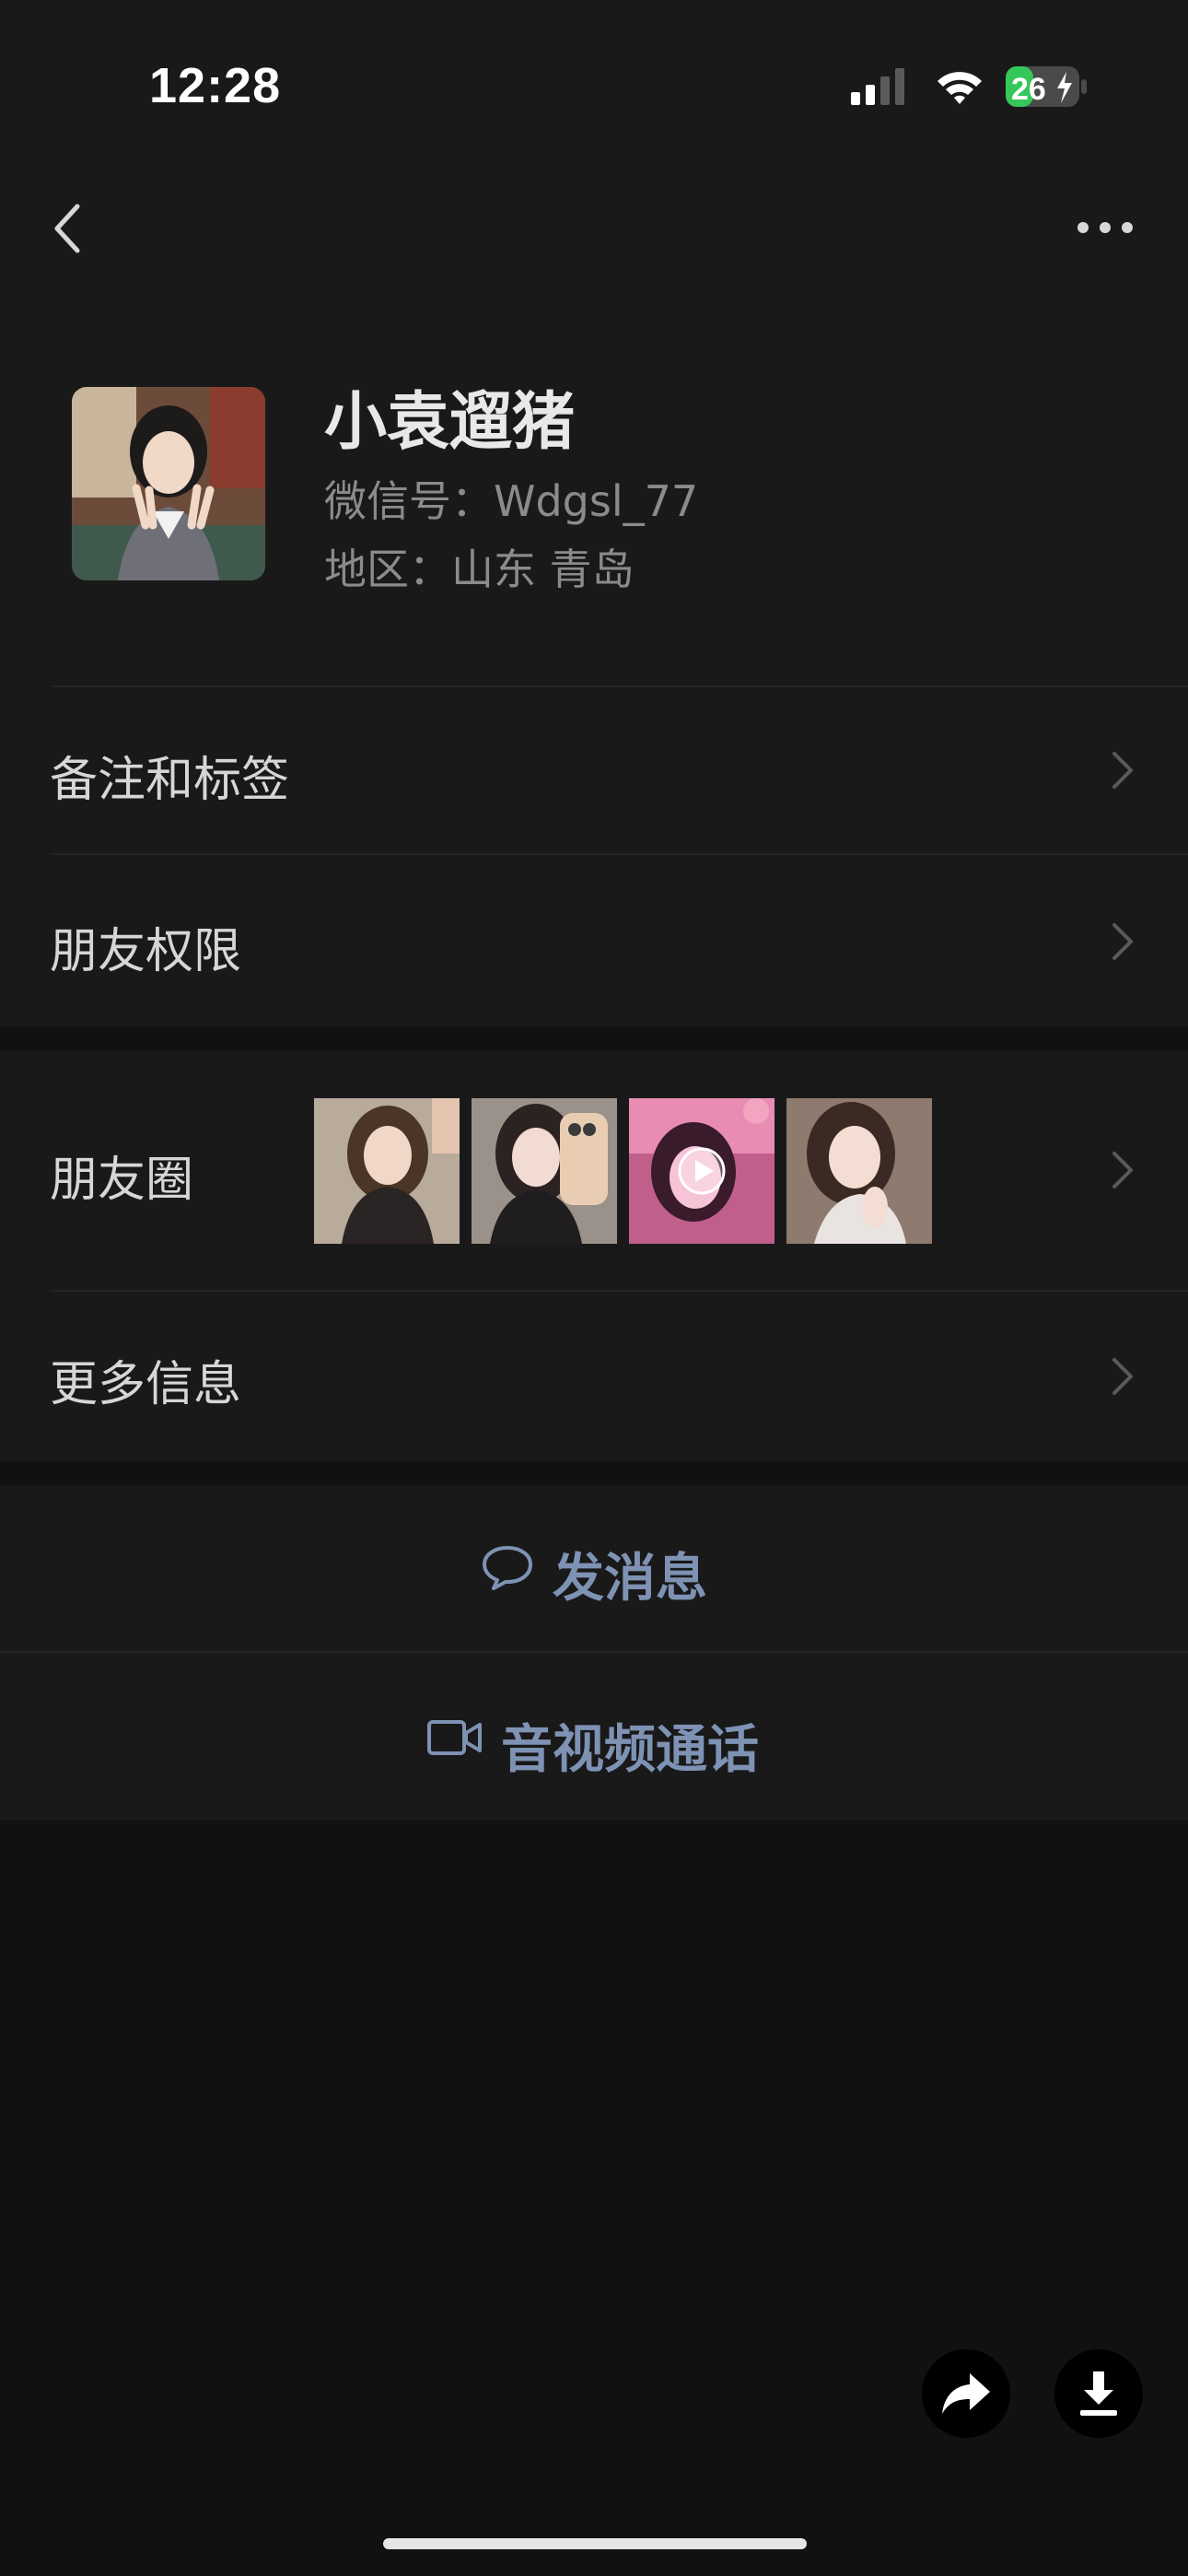 Image resolution: width=1188 pixels, height=2576 pixels. Describe the element at coordinates (1028, 89) in the screenshot. I see `battery-level: 26` at that location.